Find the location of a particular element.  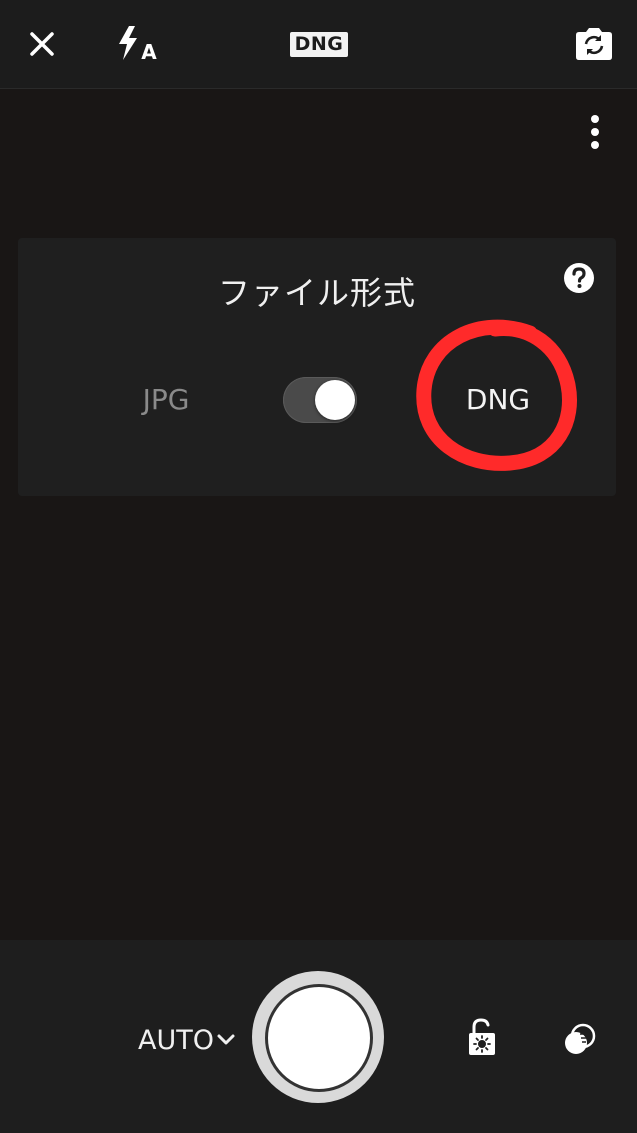

switch-camera-icon is located at coordinates (594, 44).